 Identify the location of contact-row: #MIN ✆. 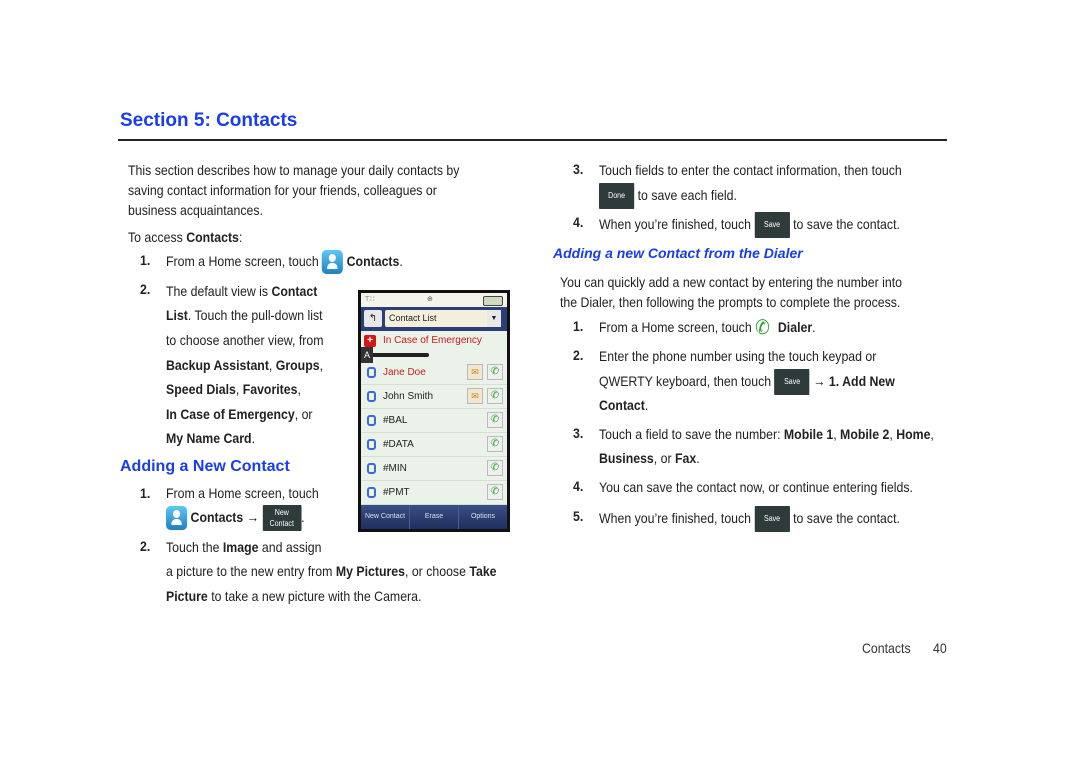
(434, 469).